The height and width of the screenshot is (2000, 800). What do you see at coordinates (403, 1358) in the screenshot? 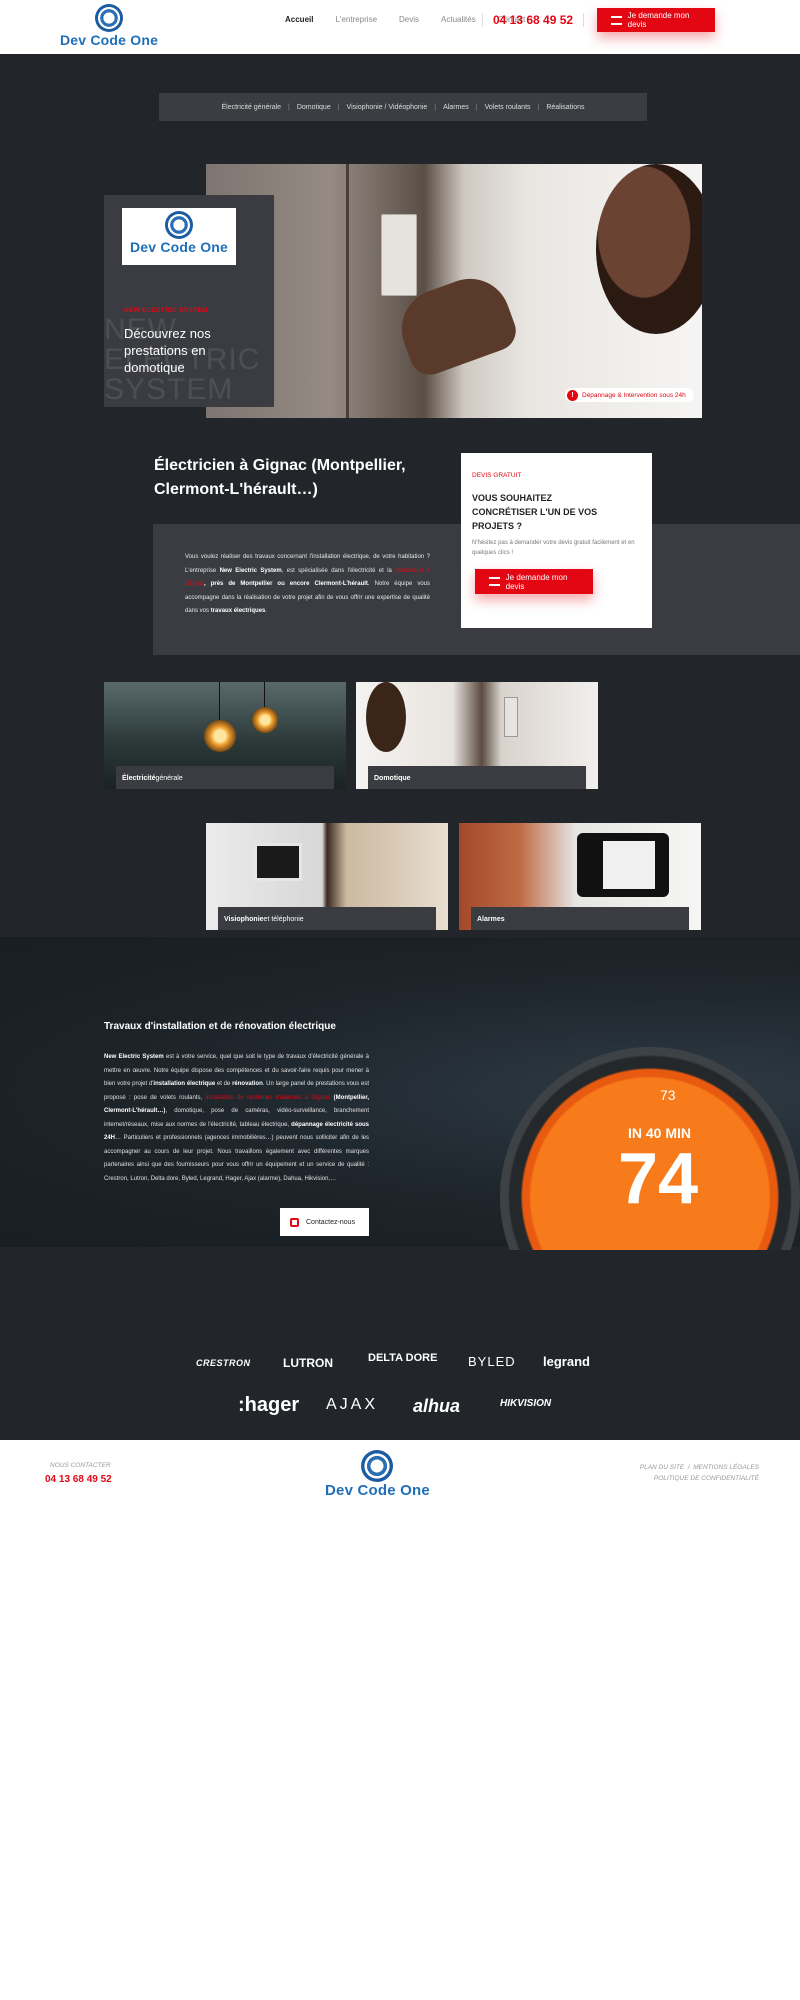
I see `brand-logo-delta-dore: DELTA DORE` at bounding box center [403, 1358].